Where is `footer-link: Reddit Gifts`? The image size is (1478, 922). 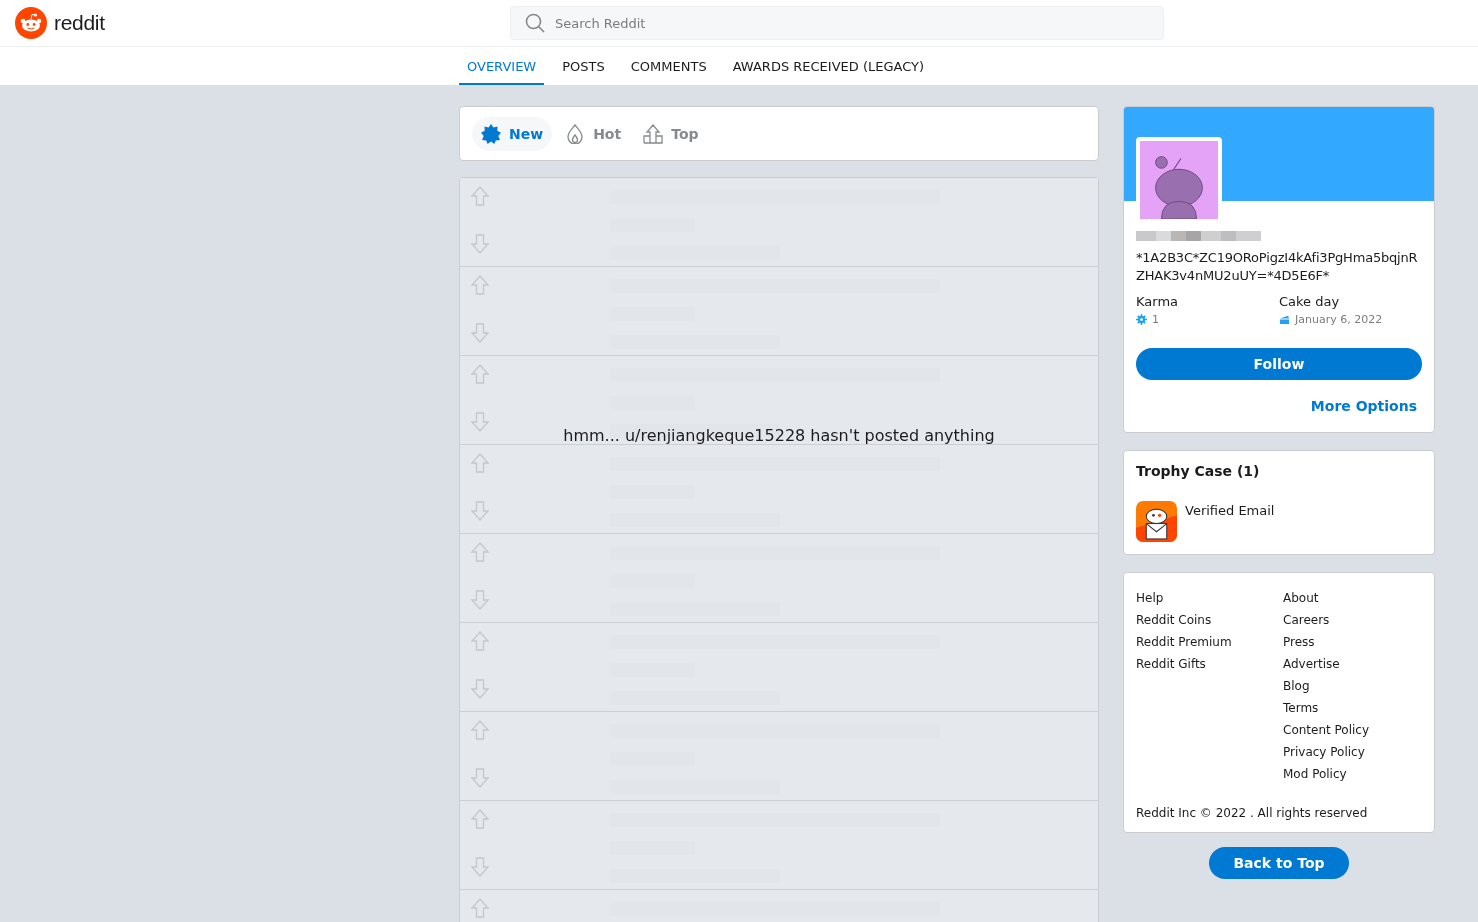
footer-link: Reddit Gifts is located at coordinates (1209, 664).